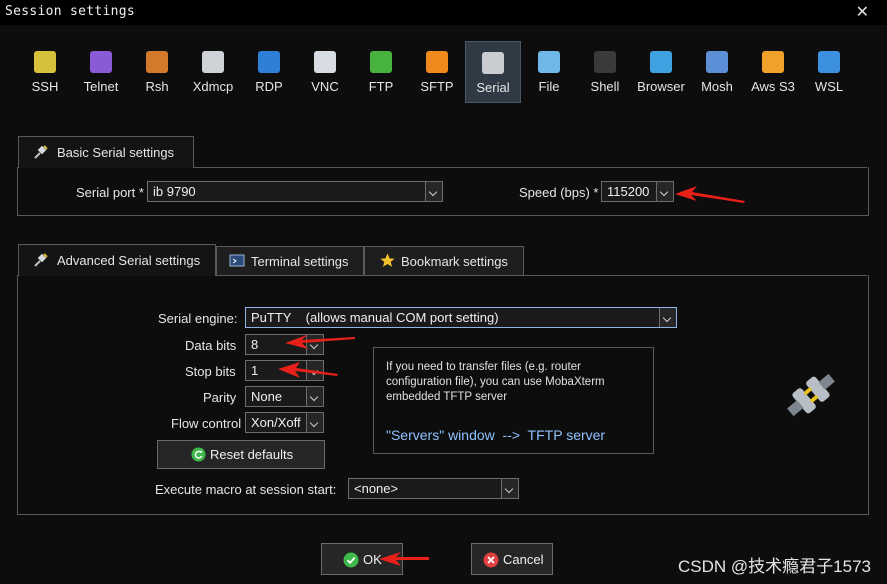 The image size is (887, 584). Describe the element at coordinates (404, 559) in the screenshot. I see `annotation-arrow-ok` at that location.